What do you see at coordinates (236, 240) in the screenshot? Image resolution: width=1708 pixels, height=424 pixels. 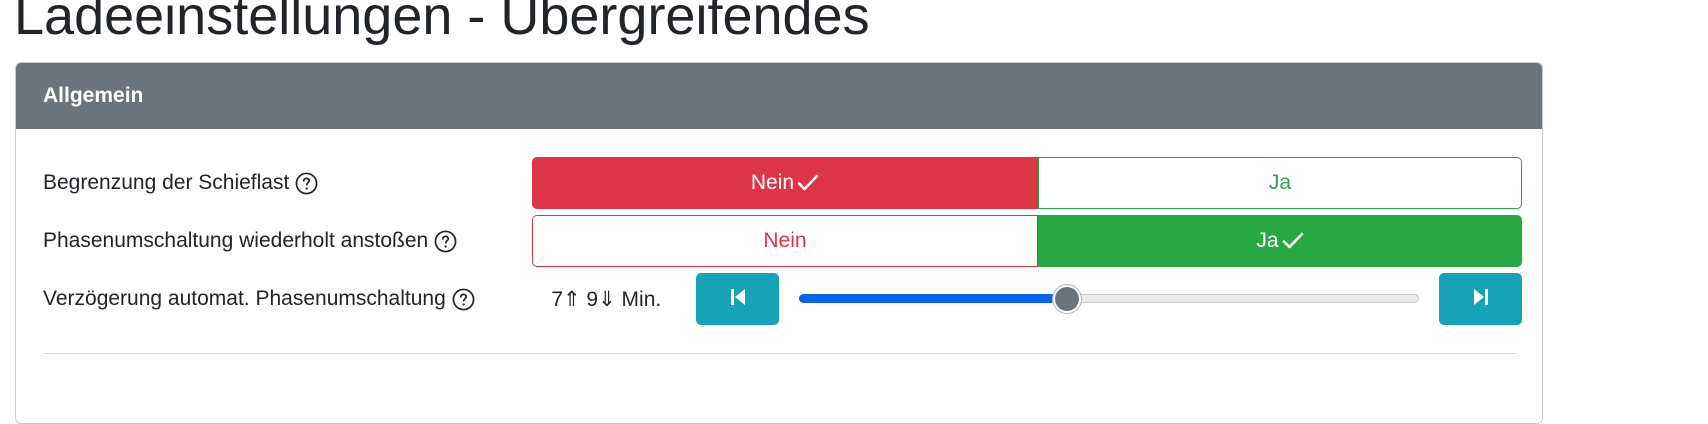 I see `phasenumschaltung-label: Phasenumschaltung wiederholt anstoßen` at bounding box center [236, 240].